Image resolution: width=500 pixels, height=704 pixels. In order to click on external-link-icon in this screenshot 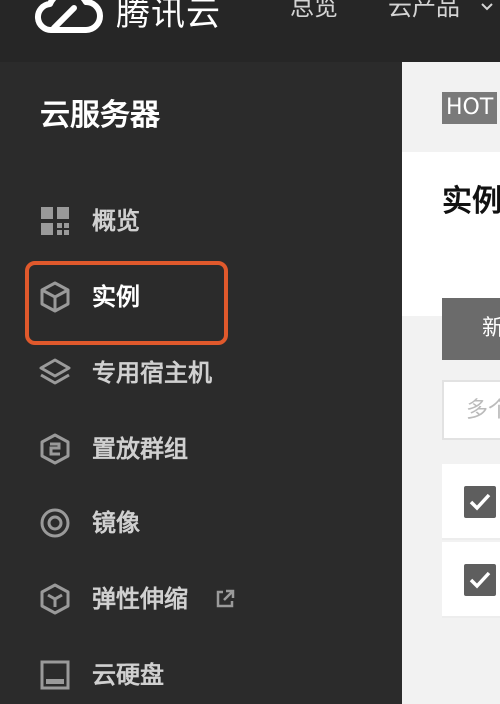, I will do `click(225, 598)`.